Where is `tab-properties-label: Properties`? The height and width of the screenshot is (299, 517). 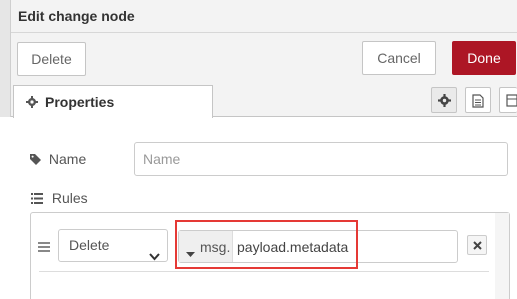 tab-properties-label: Properties is located at coordinates (80, 102).